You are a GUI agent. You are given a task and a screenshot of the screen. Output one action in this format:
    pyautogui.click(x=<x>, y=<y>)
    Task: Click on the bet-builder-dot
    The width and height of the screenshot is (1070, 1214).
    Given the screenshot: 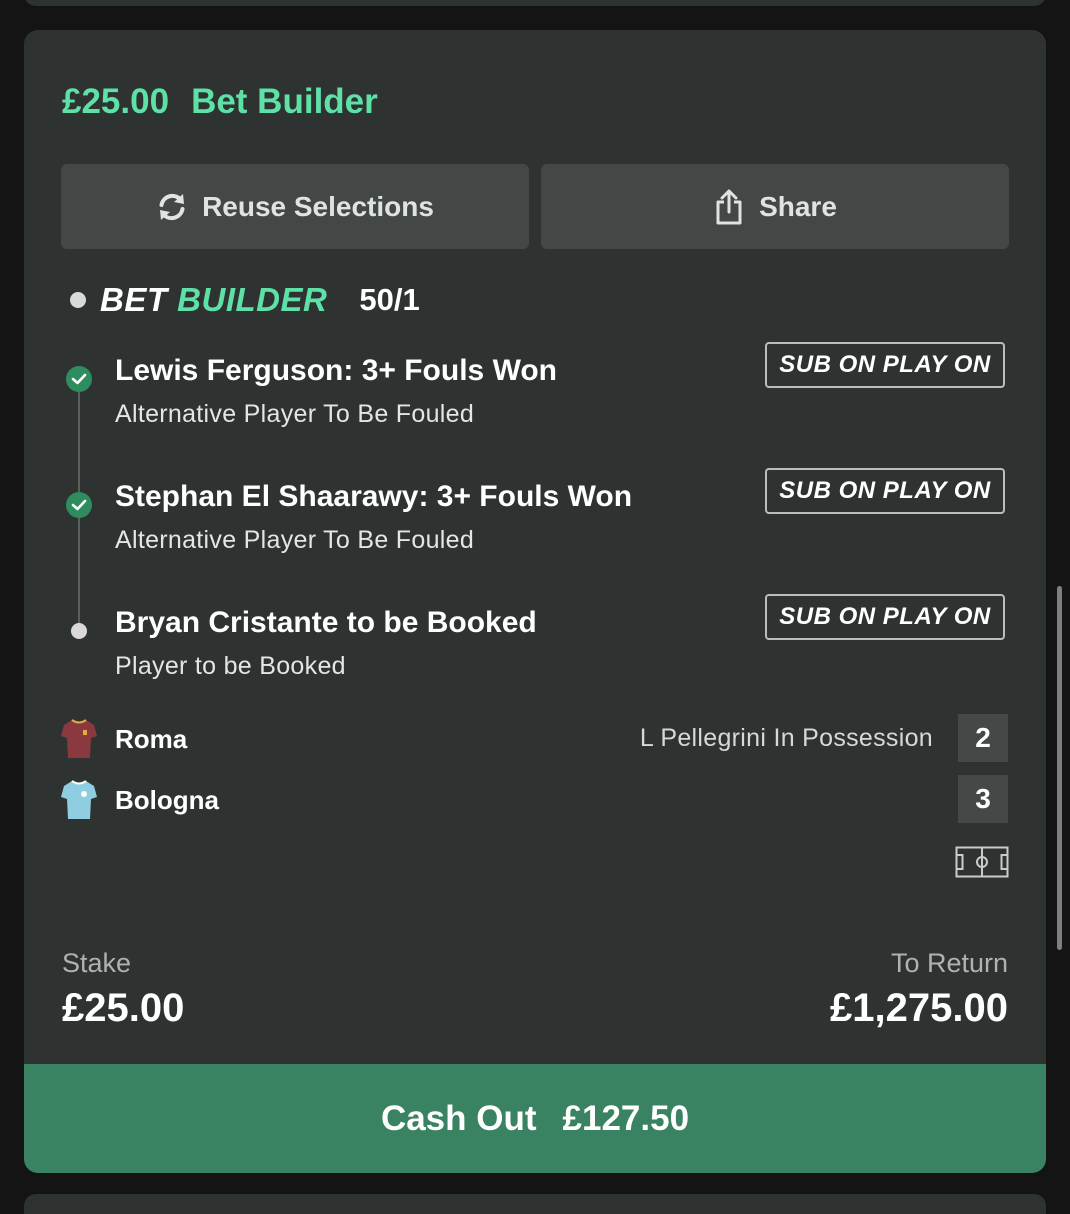 What is the action you would take?
    pyautogui.click(x=78, y=300)
    